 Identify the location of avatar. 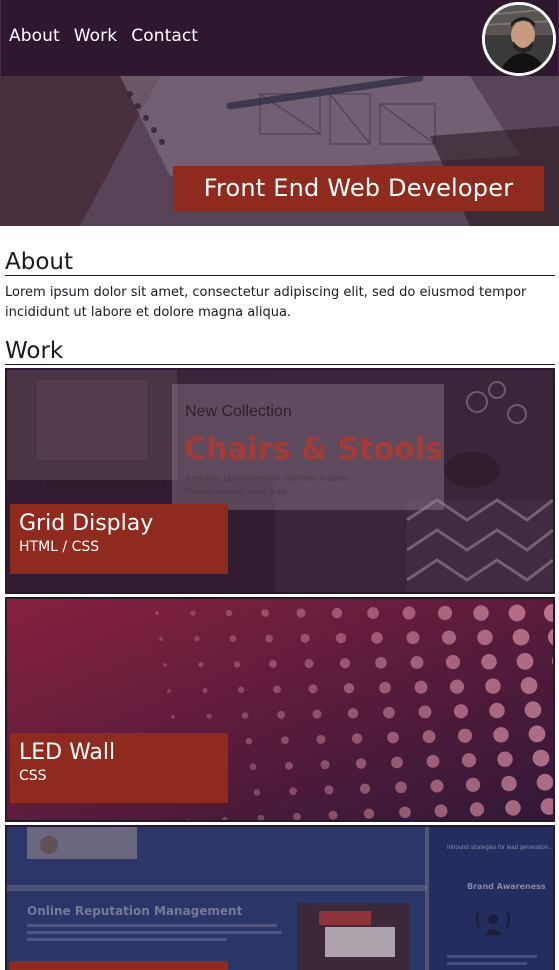
(519, 39).